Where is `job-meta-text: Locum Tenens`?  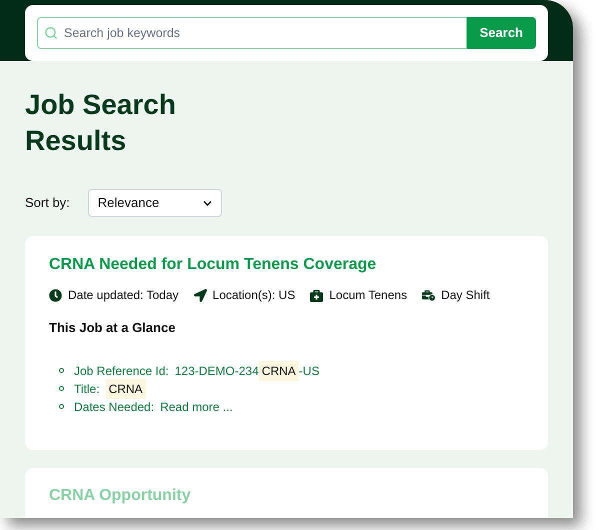 job-meta-text: Locum Tenens is located at coordinates (368, 295).